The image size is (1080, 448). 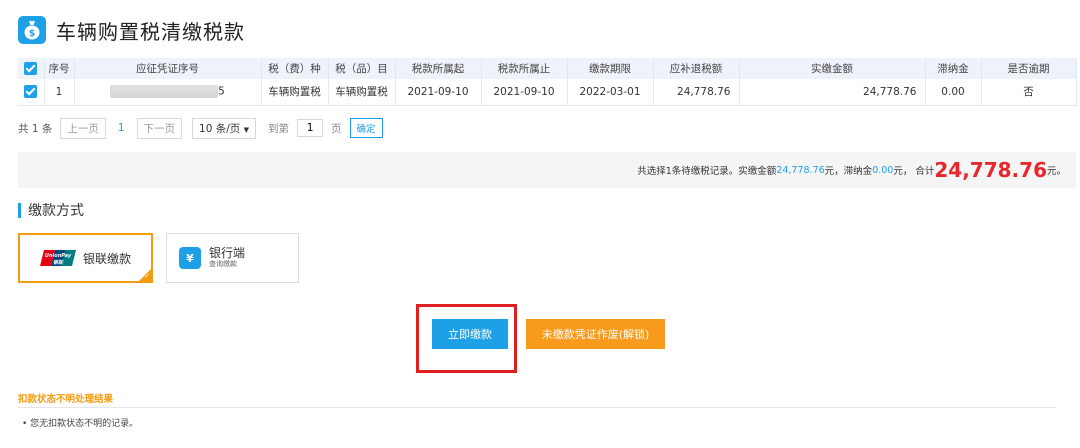 I want to click on status-section-title: 扣款状态不明处理结果, so click(x=66, y=399).